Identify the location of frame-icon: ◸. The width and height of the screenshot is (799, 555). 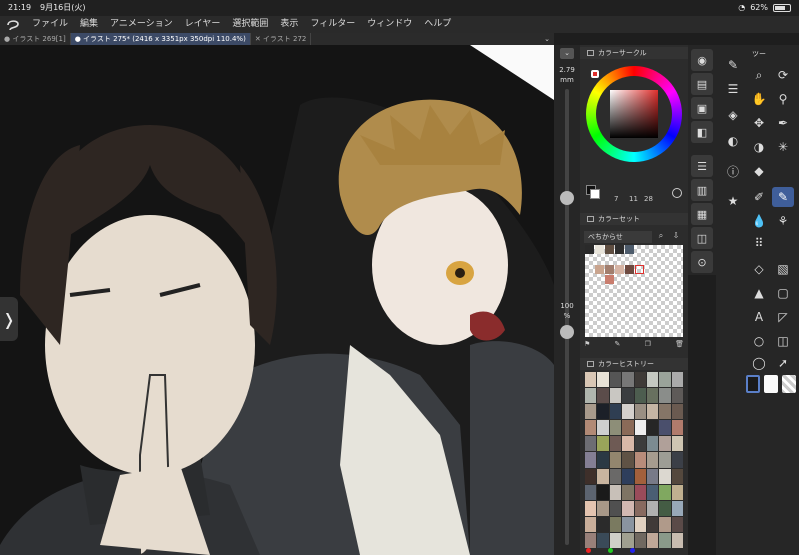
(783, 317).